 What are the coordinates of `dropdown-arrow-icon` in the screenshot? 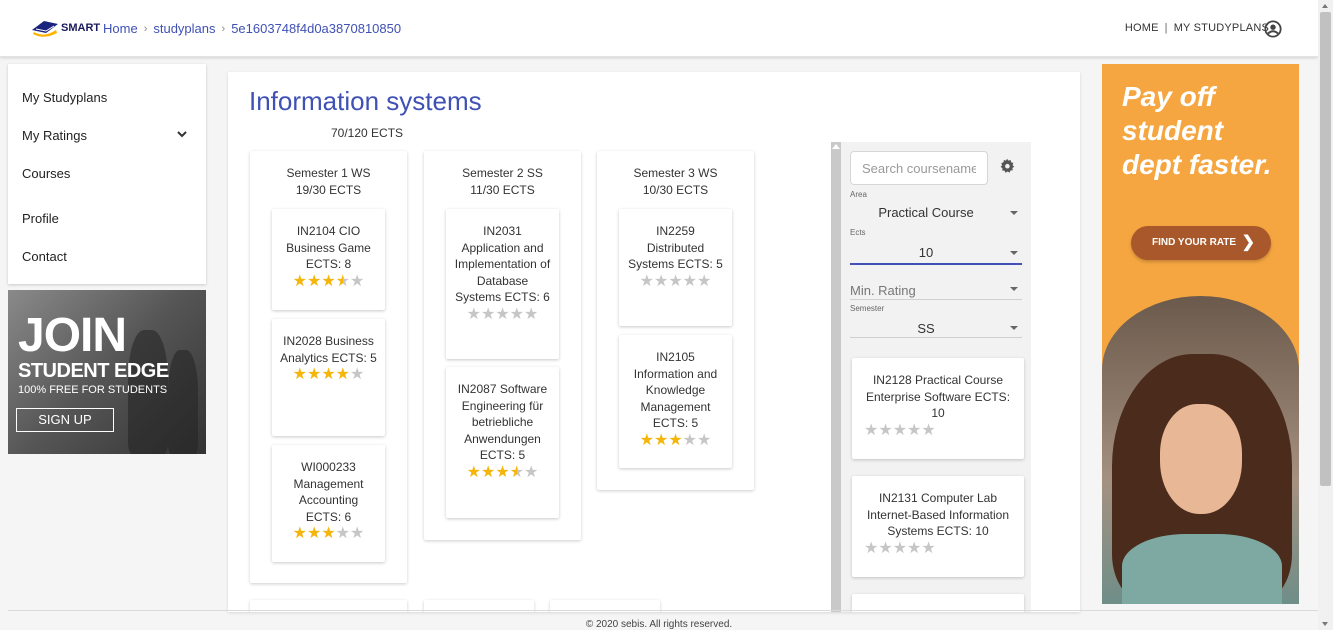 It's located at (1014, 253).